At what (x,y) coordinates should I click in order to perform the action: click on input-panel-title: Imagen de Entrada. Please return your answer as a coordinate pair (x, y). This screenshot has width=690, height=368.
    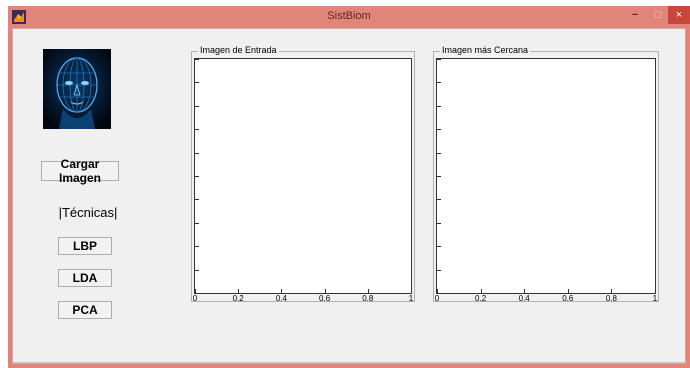
    Looking at the image, I should click on (238, 50).